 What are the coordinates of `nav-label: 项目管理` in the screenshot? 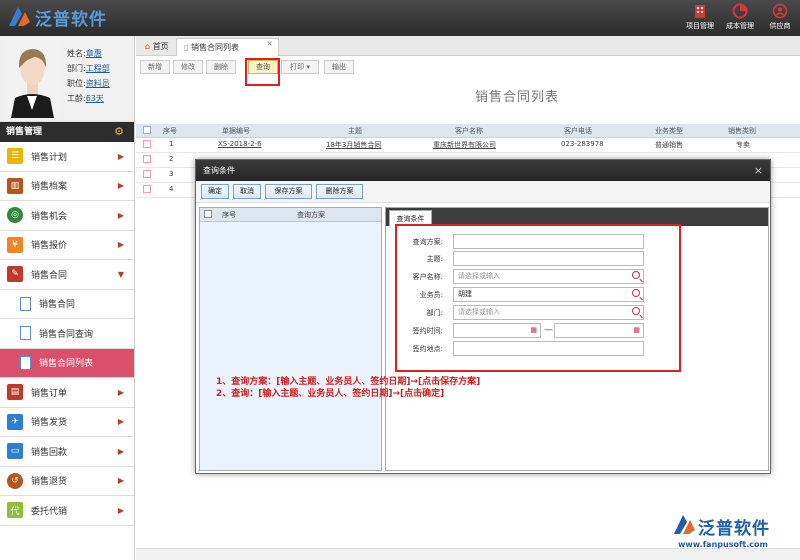 It's located at (700, 26).